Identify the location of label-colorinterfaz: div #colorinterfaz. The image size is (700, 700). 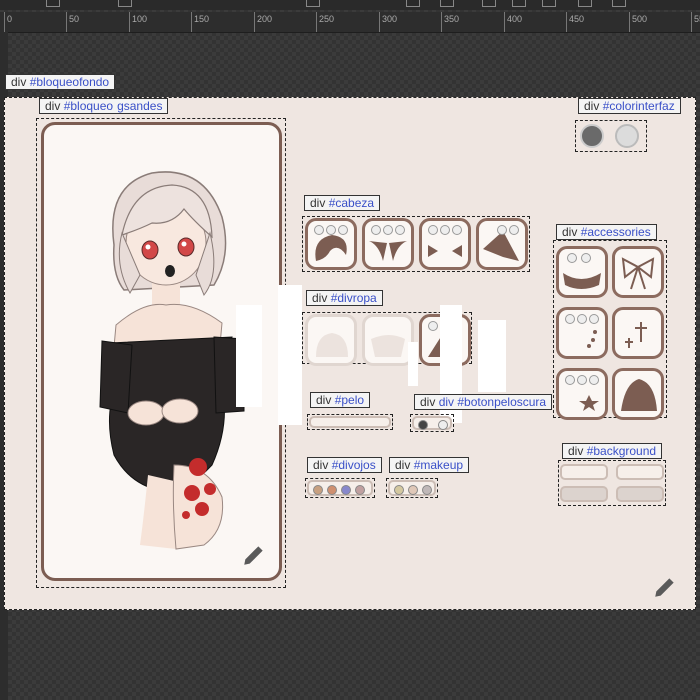
(629, 106).